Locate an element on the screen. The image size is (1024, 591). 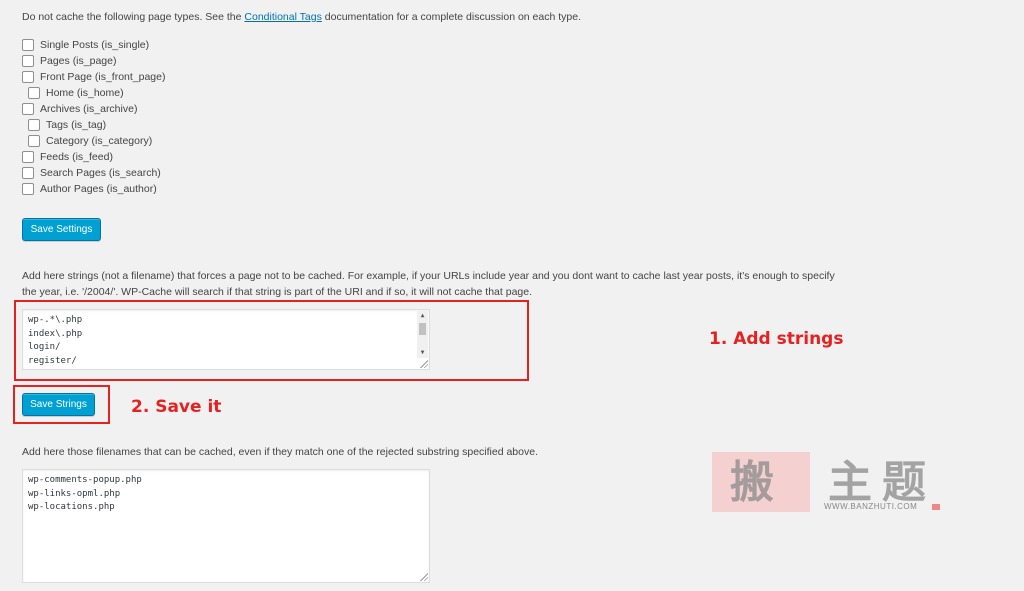
checkbox-row-author: Author Pages (is_author) is located at coordinates (89, 189).